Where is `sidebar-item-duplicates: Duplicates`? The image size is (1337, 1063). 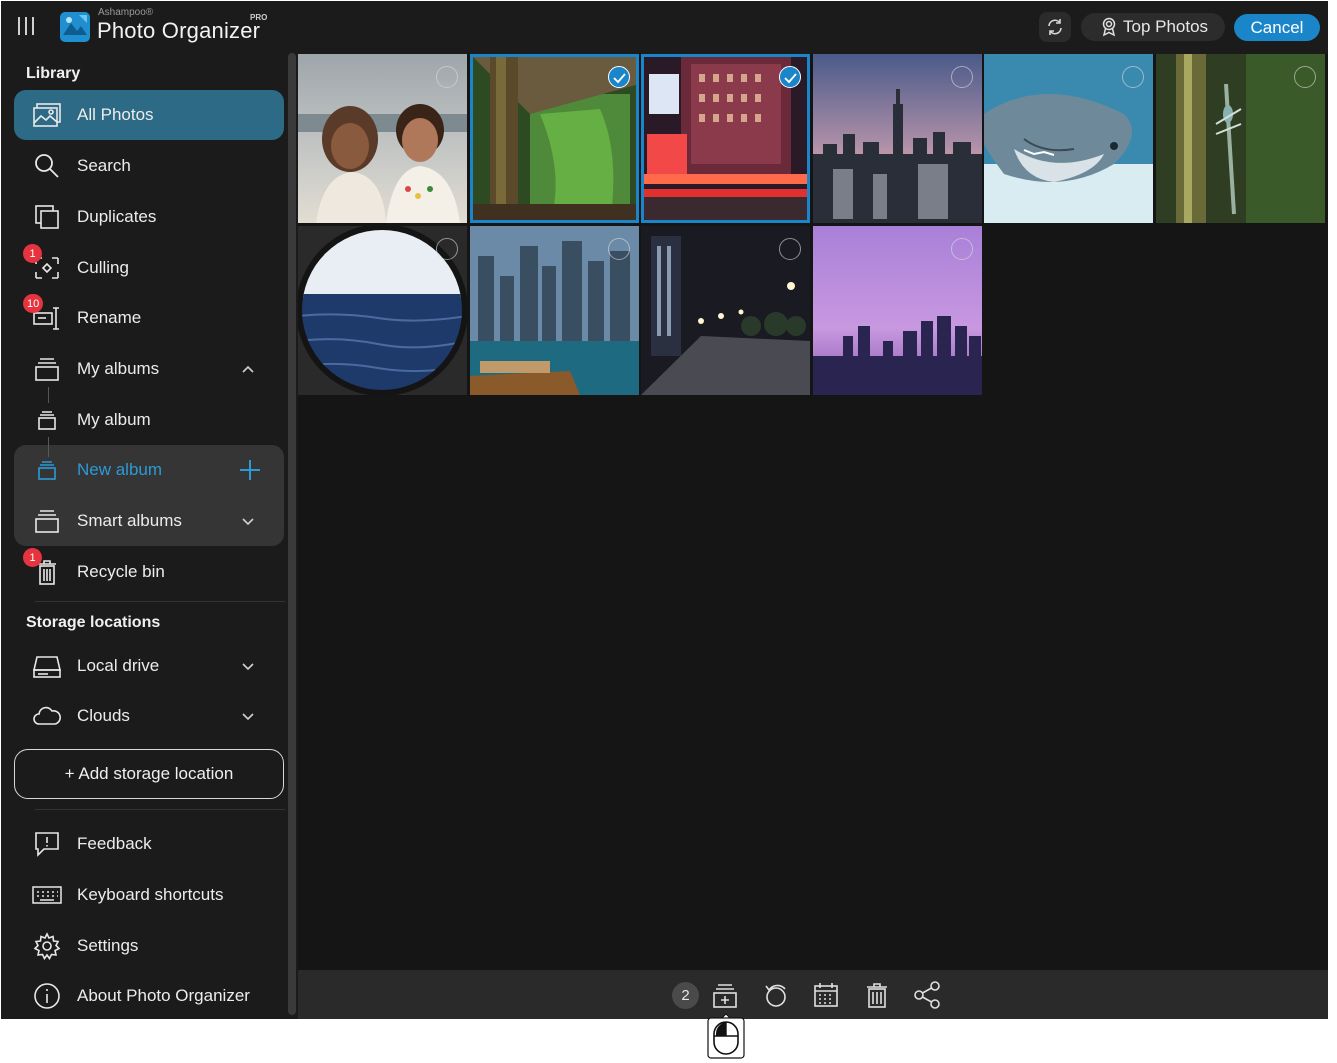 sidebar-item-duplicates: Duplicates is located at coordinates (149, 217).